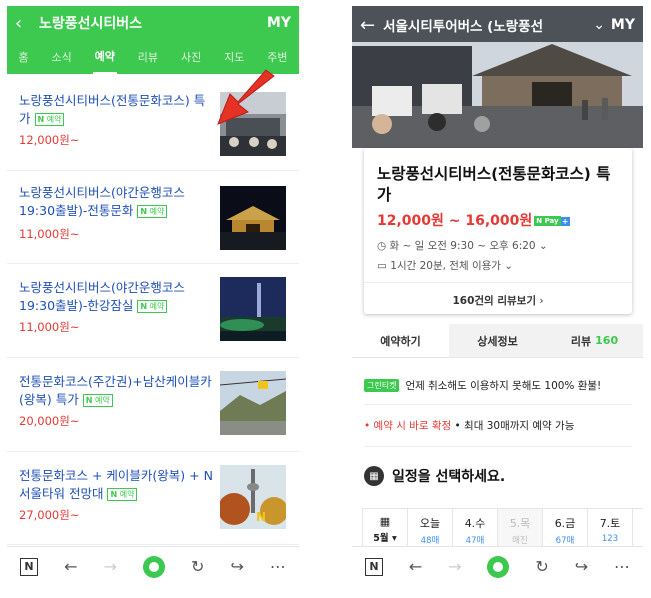 Image resolution: width=651 pixels, height=598 pixels. Describe the element at coordinates (463, 27) in the screenshot. I see `place-title: 서울시티투어버스 (노랑풍선` at that location.